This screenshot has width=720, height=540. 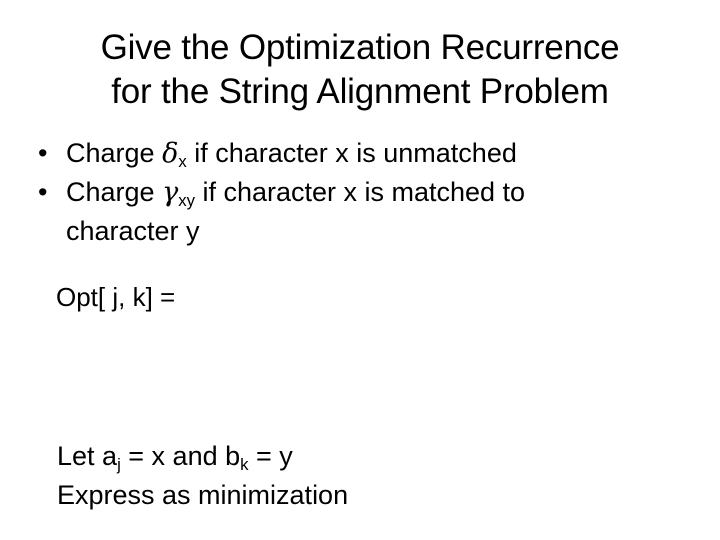 I want to click on footer-equals-y: = y, so click(x=270, y=456).